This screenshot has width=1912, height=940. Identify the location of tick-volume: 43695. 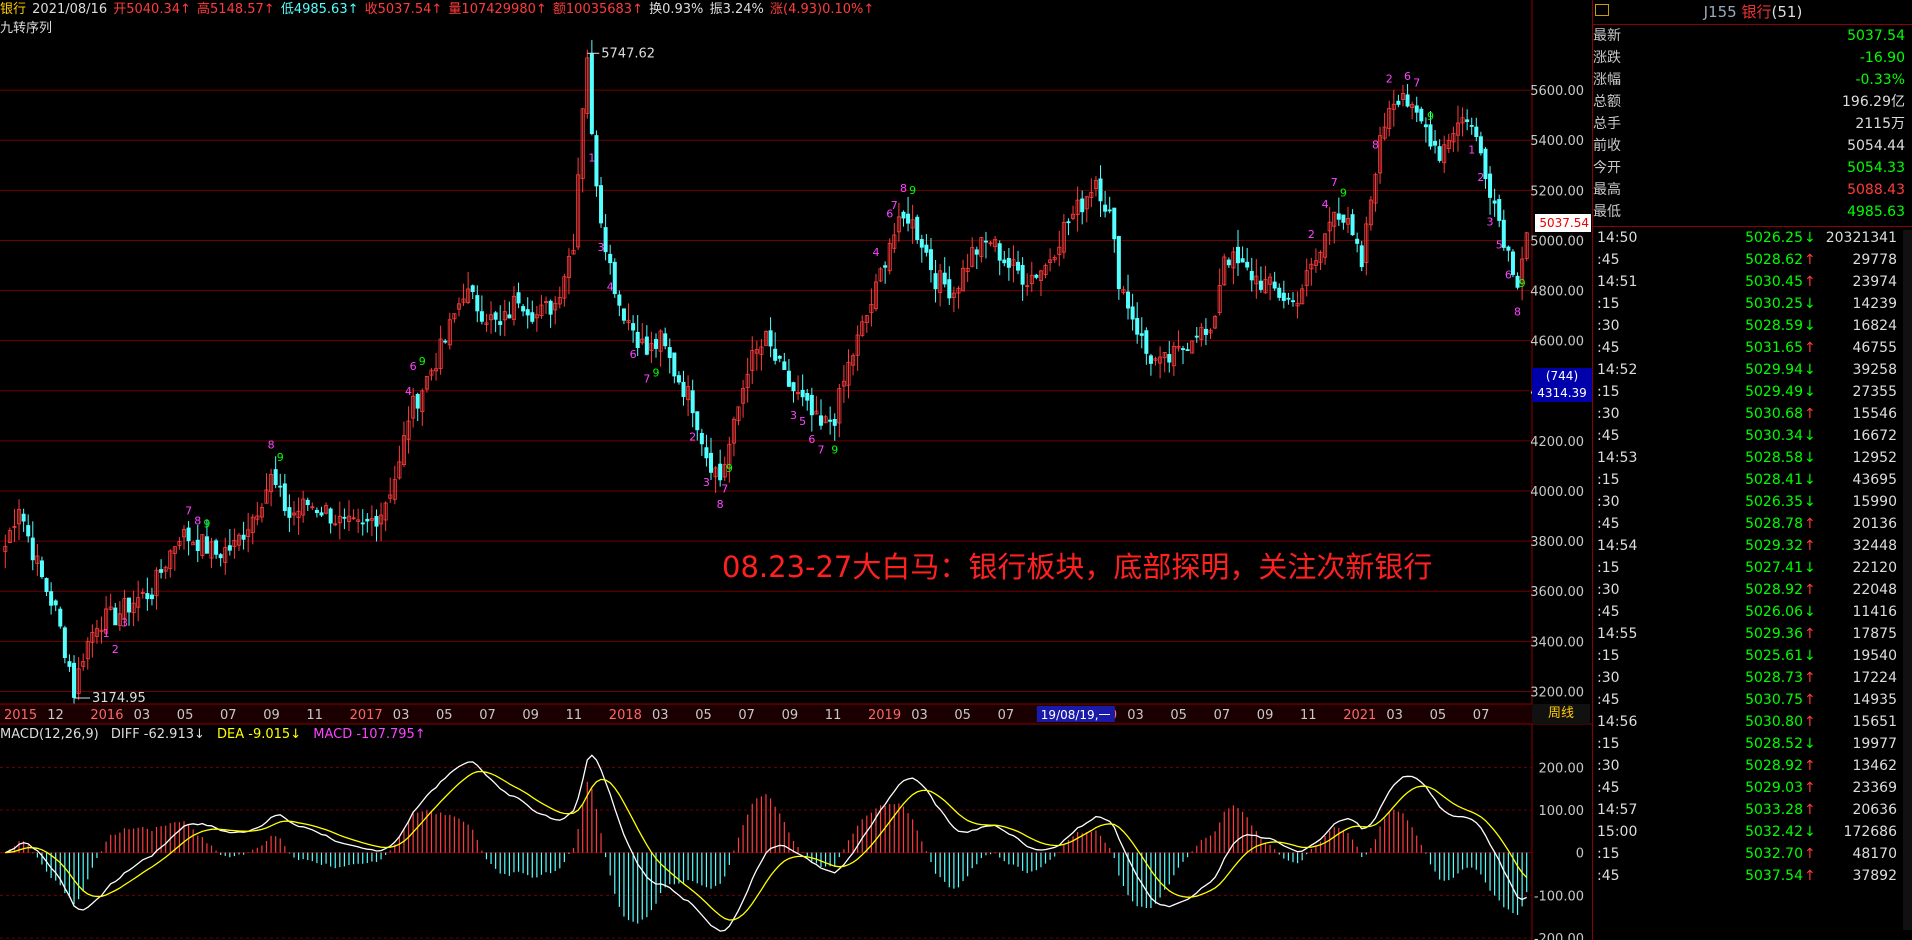
(1874, 480).